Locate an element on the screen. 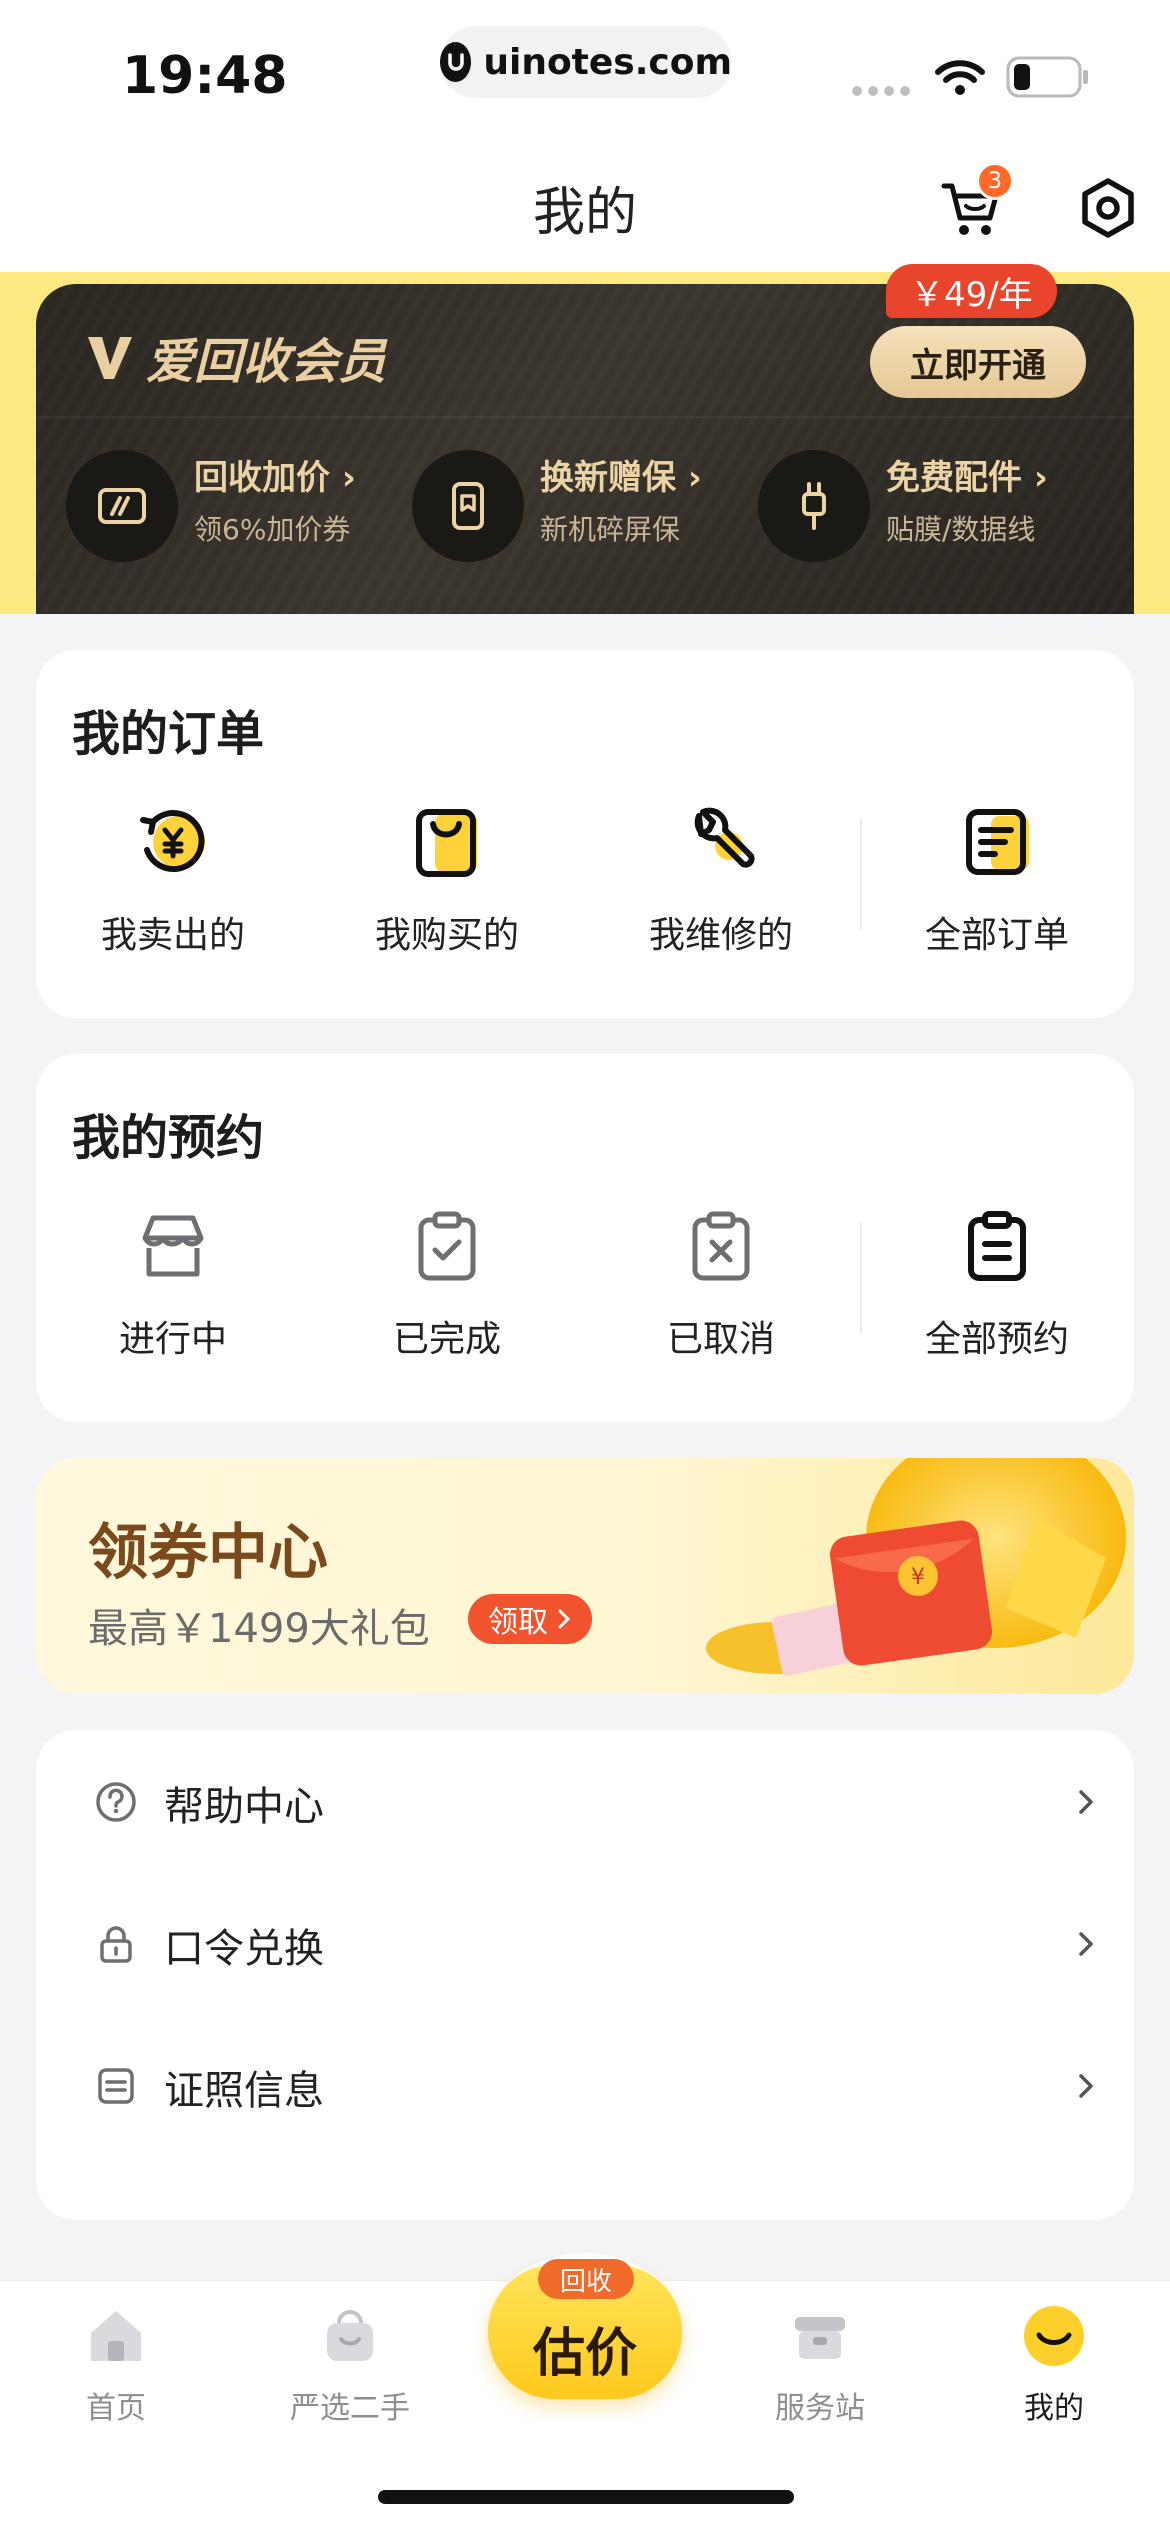  tab-service-station: 服务站 is located at coordinates (820, 2371).